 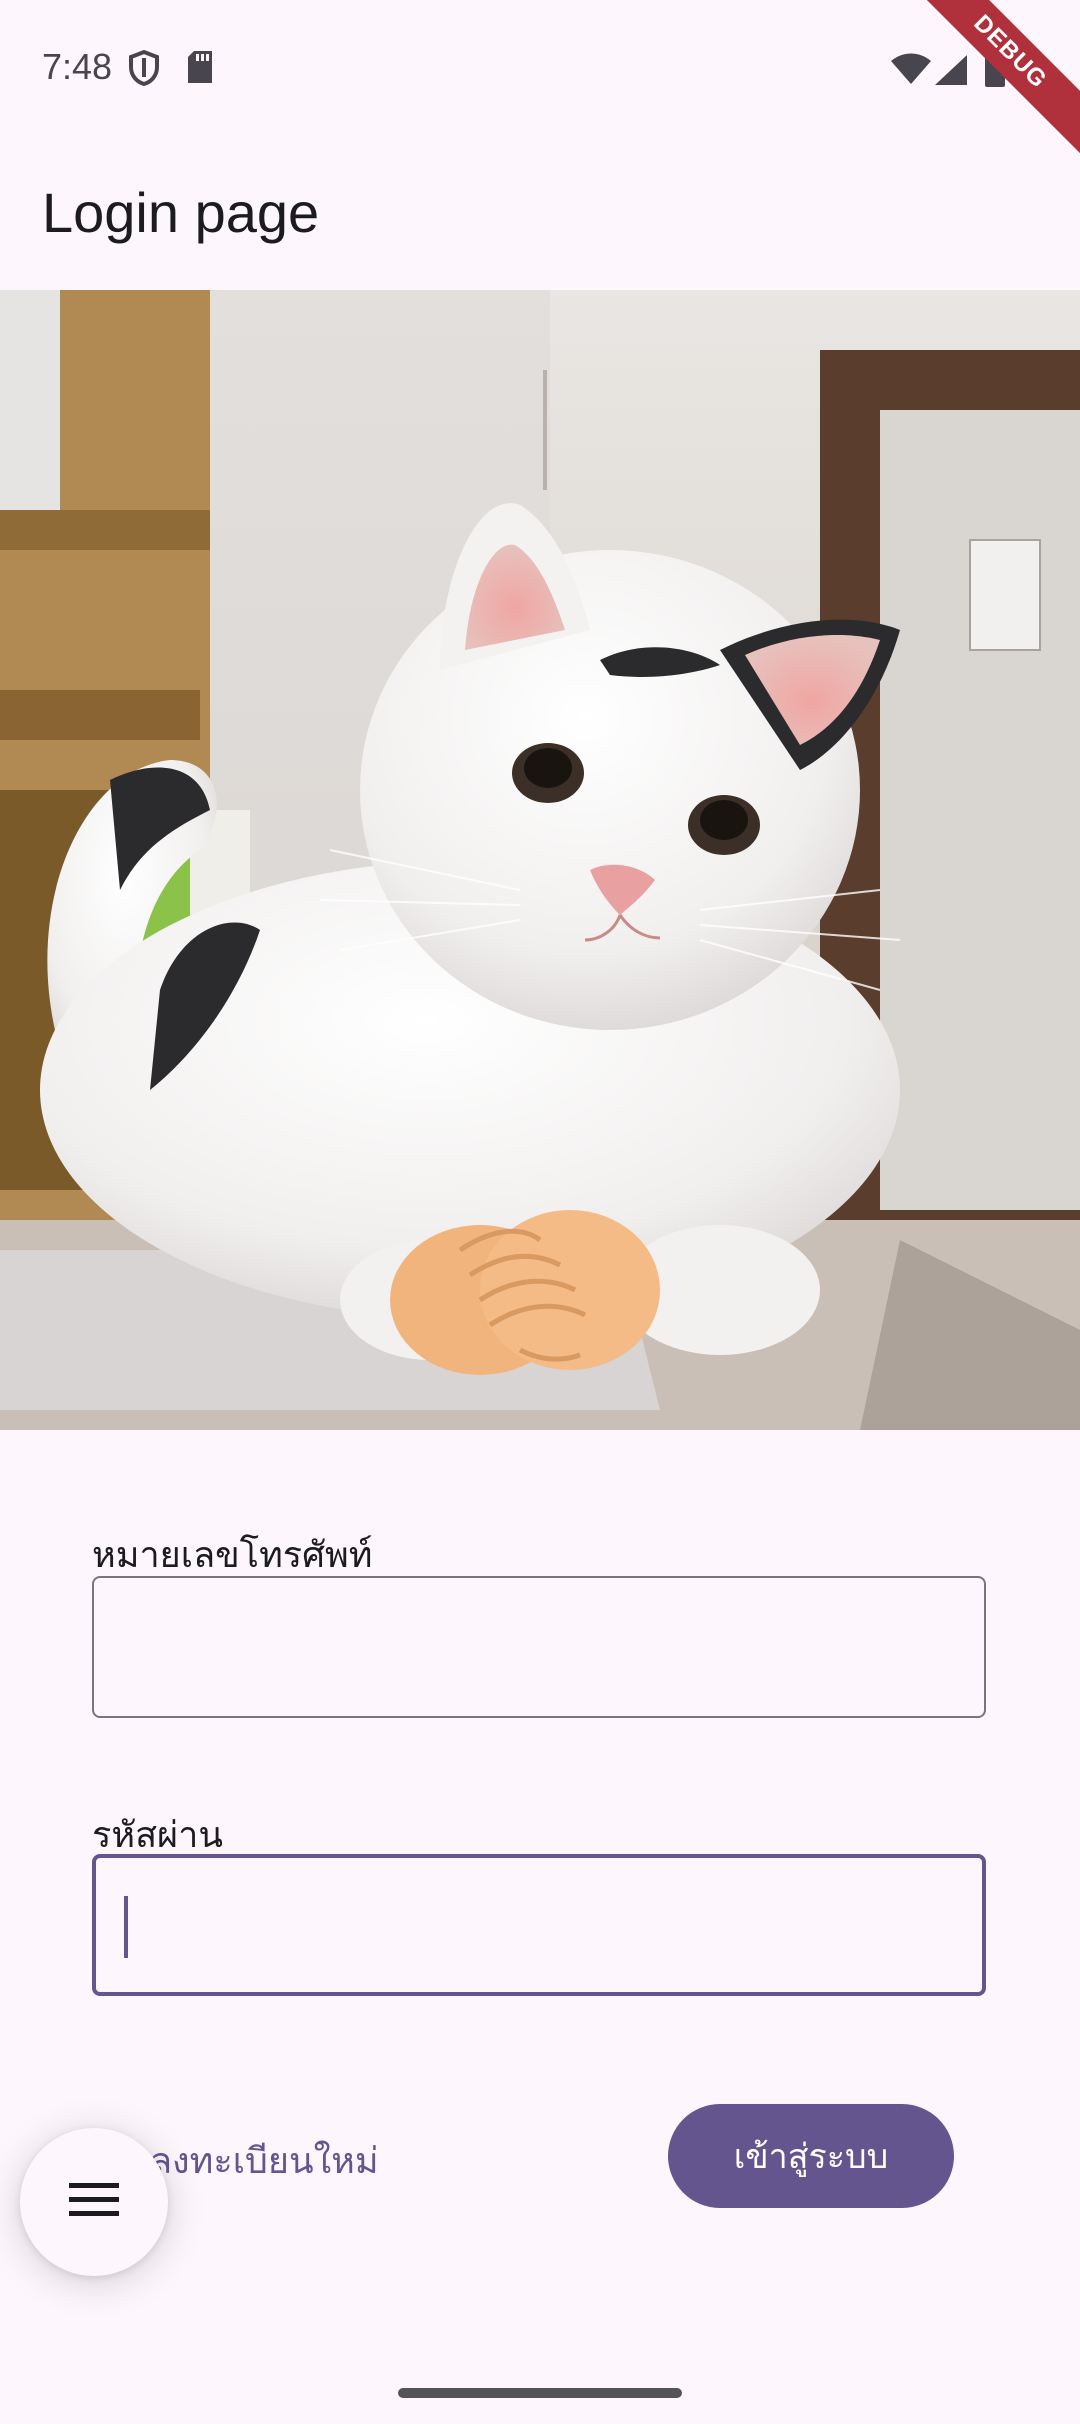 I want to click on phone-label: หมายเลขโทรศัพท์, so click(x=232, y=1555).